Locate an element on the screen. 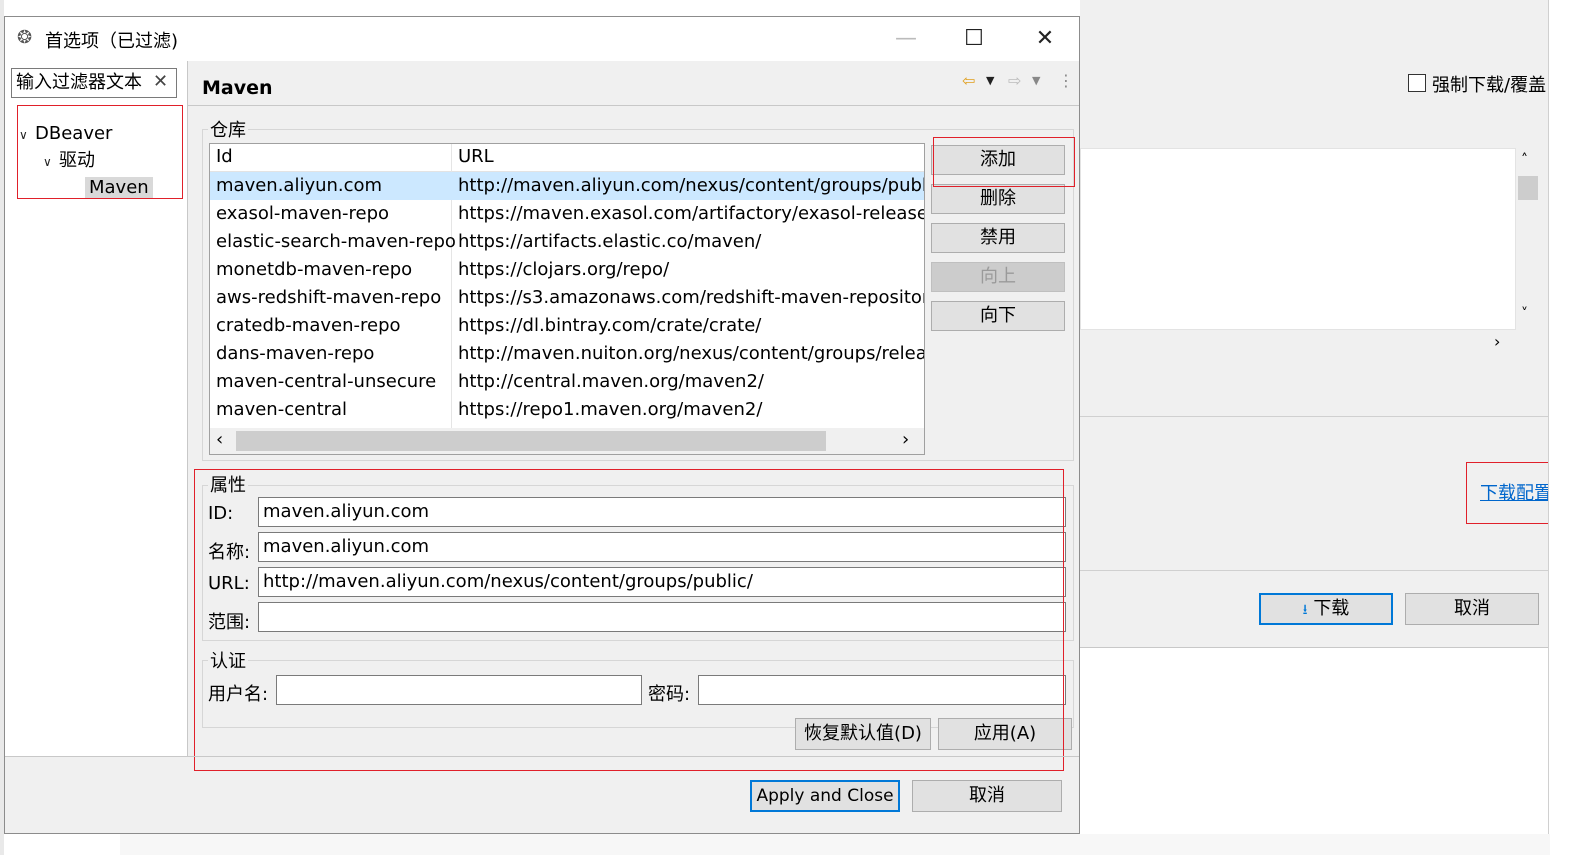  repo-id-cell: monetdb-maven-repo is located at coordinates (314, 269).